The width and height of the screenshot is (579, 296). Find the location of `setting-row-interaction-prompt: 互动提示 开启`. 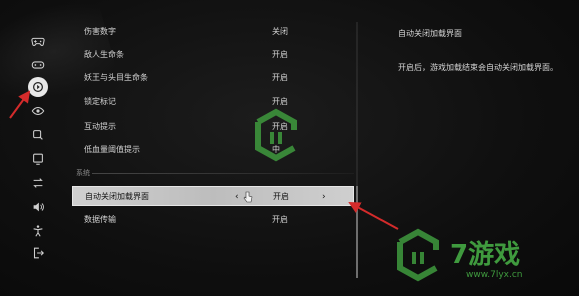

setting-row-interaction-prompt: 互动提示 开启 is located at coordinates (213, 127).